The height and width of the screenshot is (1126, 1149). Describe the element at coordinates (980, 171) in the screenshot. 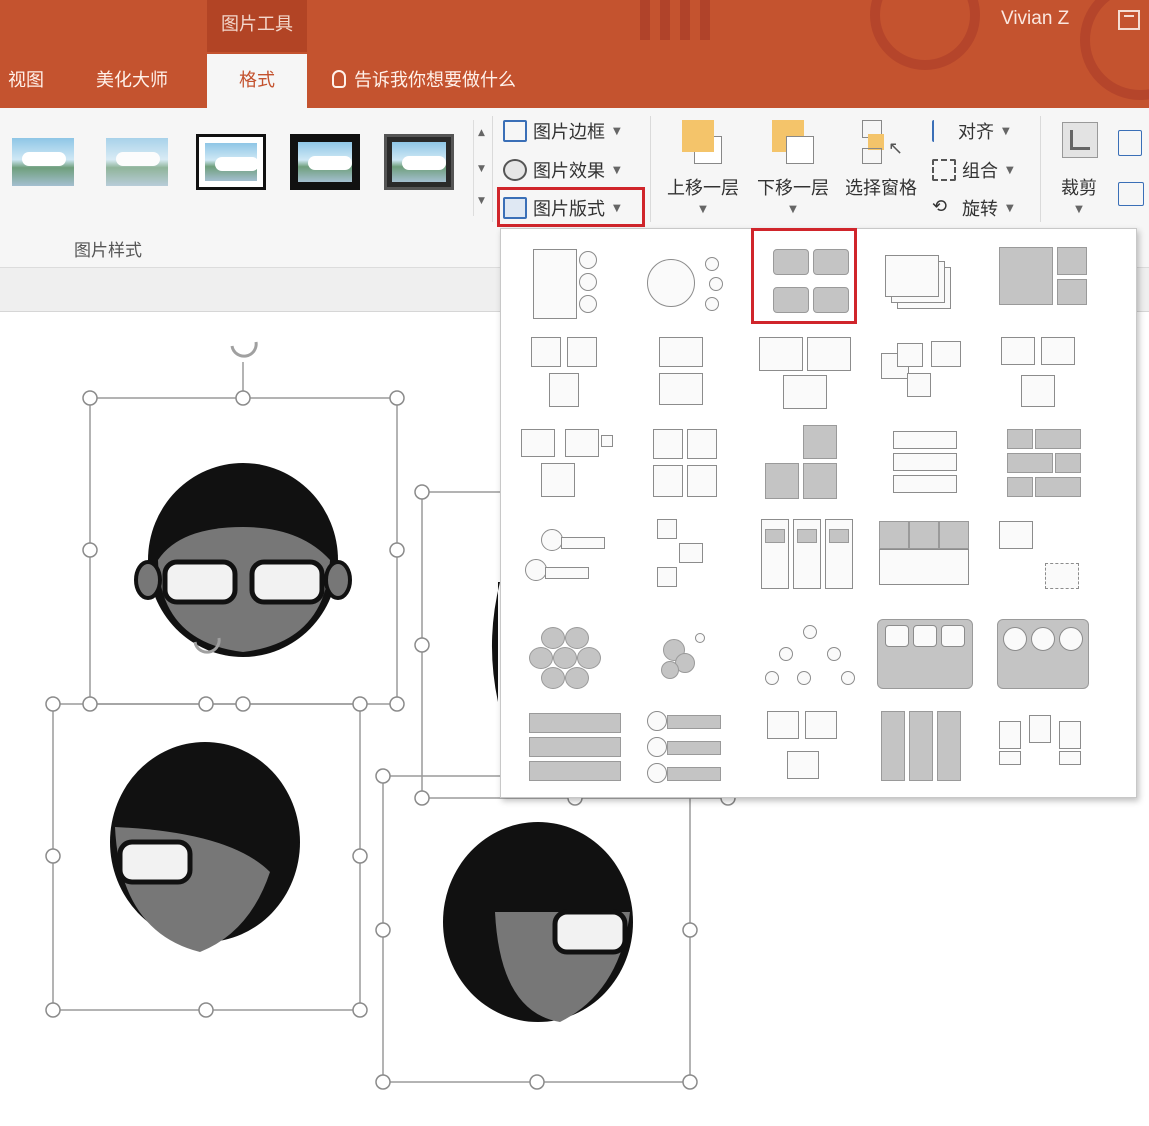

I see `group-label: 组合` at that location.